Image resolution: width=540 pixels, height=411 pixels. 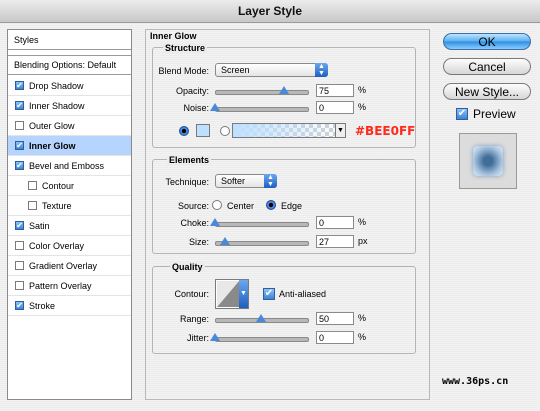 What do you see at coordinates (52, 125) in the screenshot?
I see `sidebar-item-label: Outer Glow` at bounding box center [52, 125].